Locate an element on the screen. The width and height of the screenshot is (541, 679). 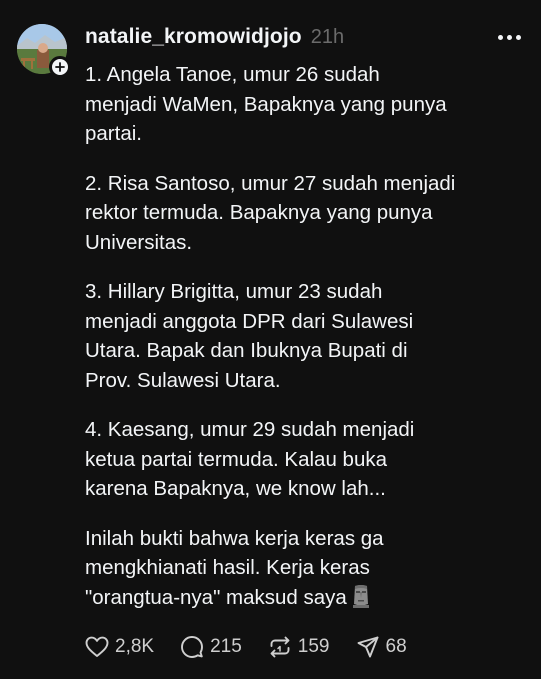
text-line: mengkhianati hasil. Kerja keras is located at coordinates (227, 567).